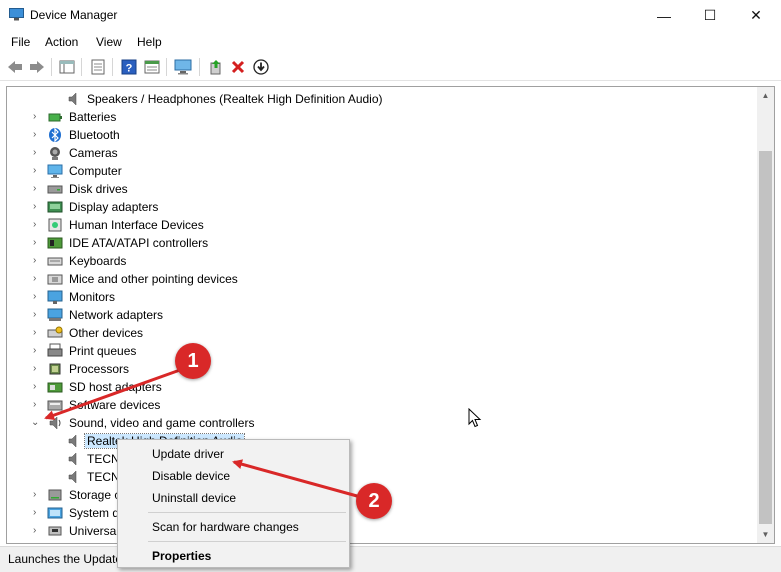 The width and height of the screenshot is (781, 572). Describe the element at coordinates (475, 418) in the screenshot. I see `mouse-cursor-icon` at that location.